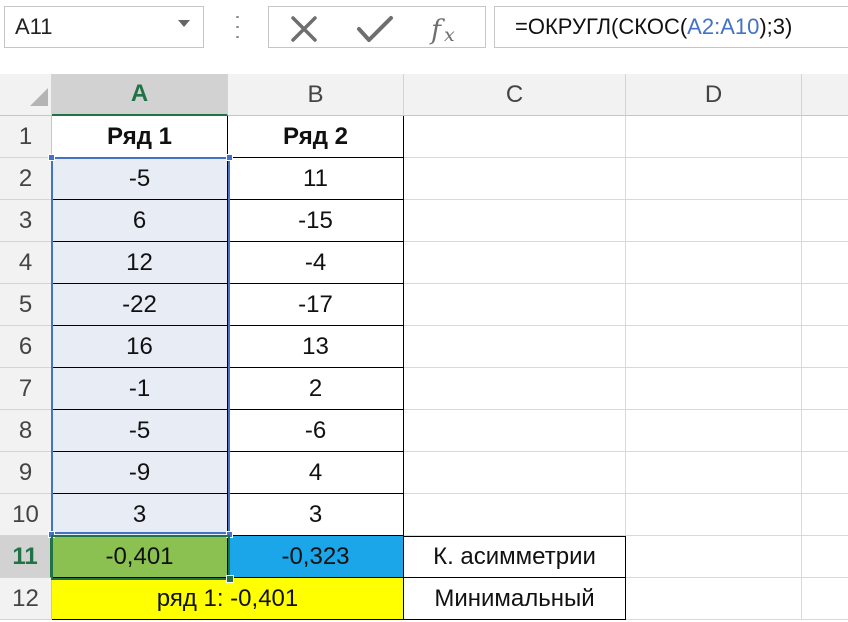 This screenshot has height=622, width=848. I want to click on cell-value: Ряд 2, so click(315, 136).